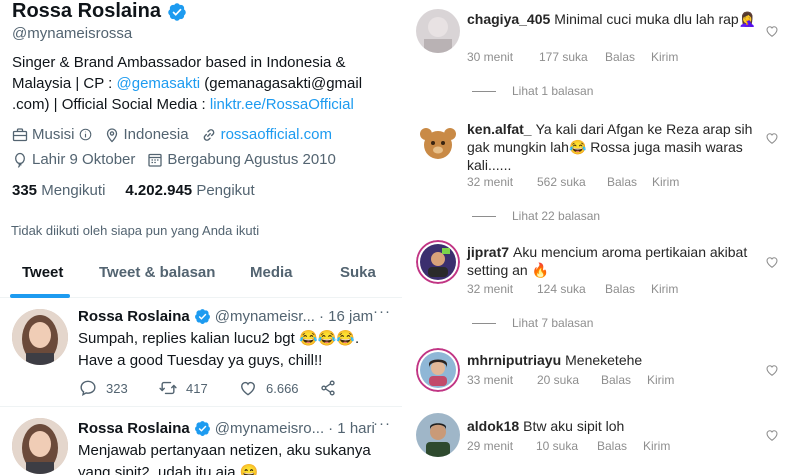  What do you see at coordinates (42, 272) in the screenshot?
I see `tab-tweets: Tweet` at bounding box center [42, 272].